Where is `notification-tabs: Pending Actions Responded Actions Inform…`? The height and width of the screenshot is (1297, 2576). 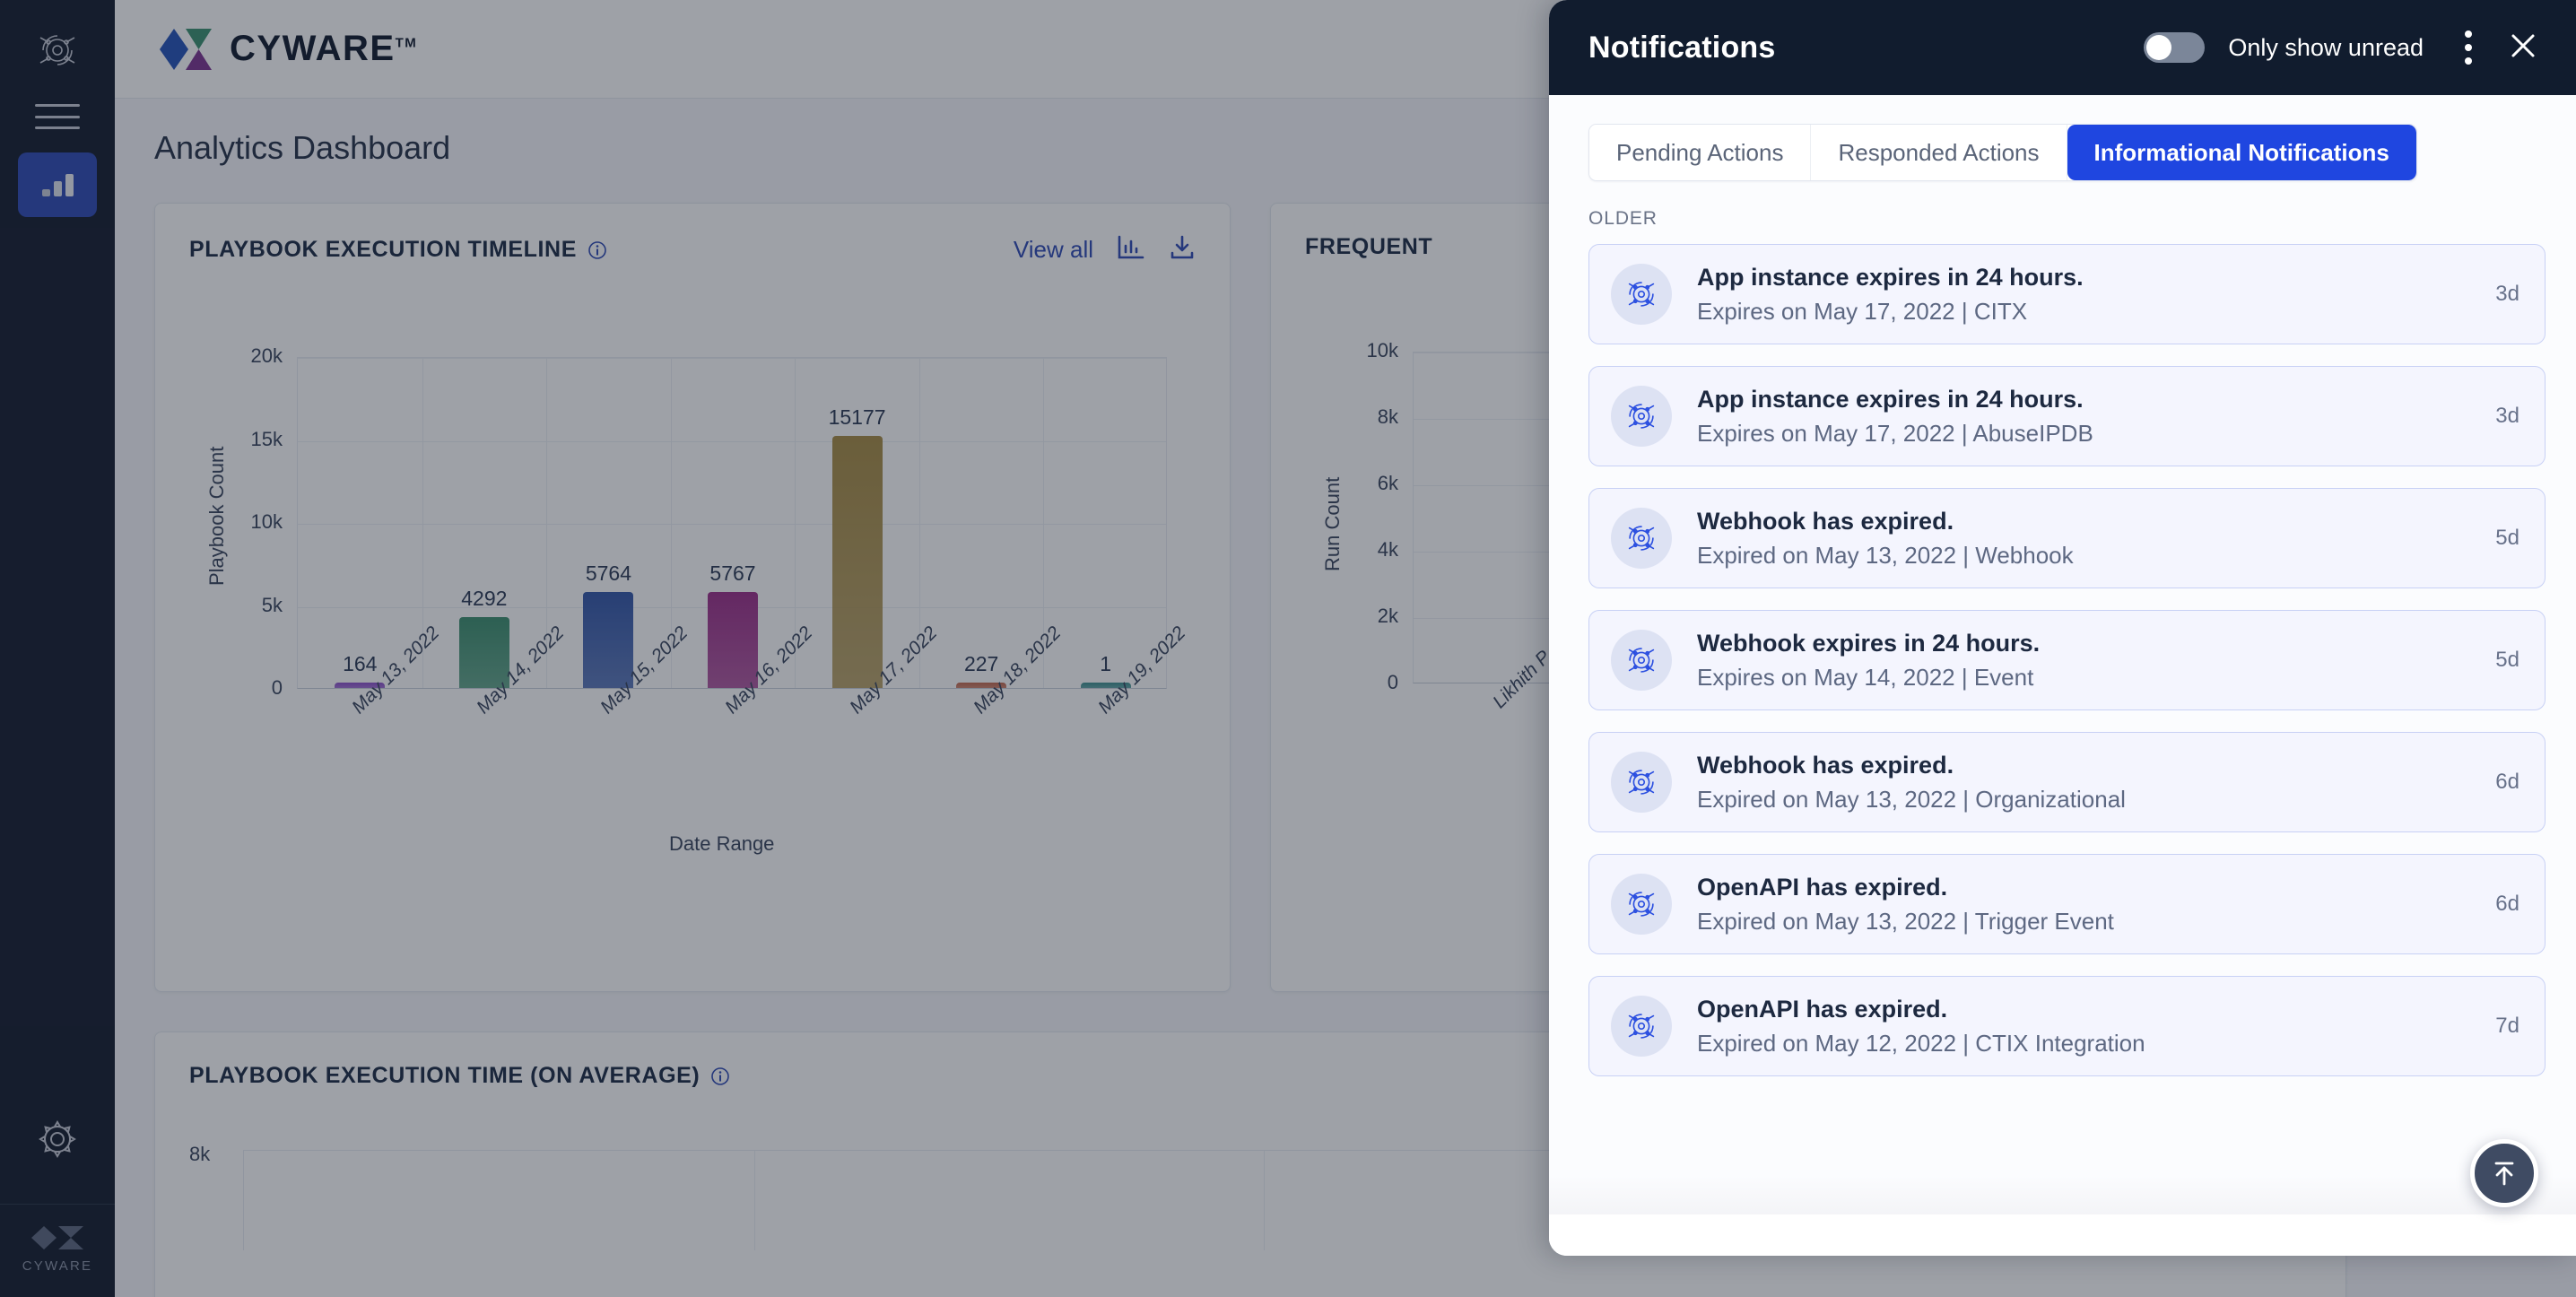 notification-tabs: Pending Actions Responded Actions Inform… is located at coordinates (2002, 152).